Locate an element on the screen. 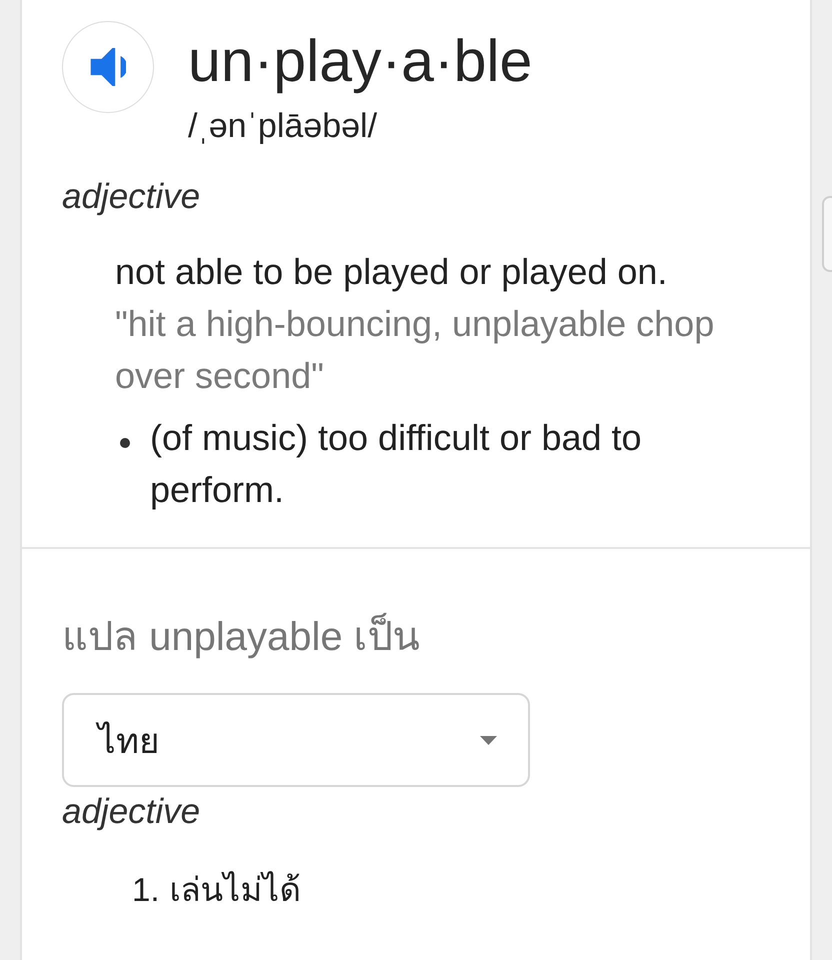 The height and width of the screenshot is (960, 832). caret-icon is located at coordinates (488, 740).